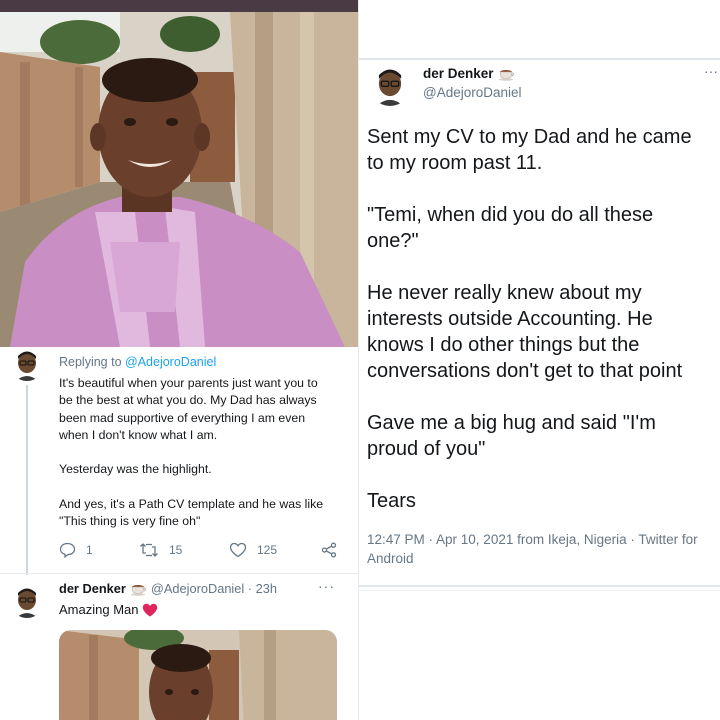  Describe the element at coordinates (130, 521) in the screenshot. I see `reply-line: "This thing is very fine oh"` at that location.